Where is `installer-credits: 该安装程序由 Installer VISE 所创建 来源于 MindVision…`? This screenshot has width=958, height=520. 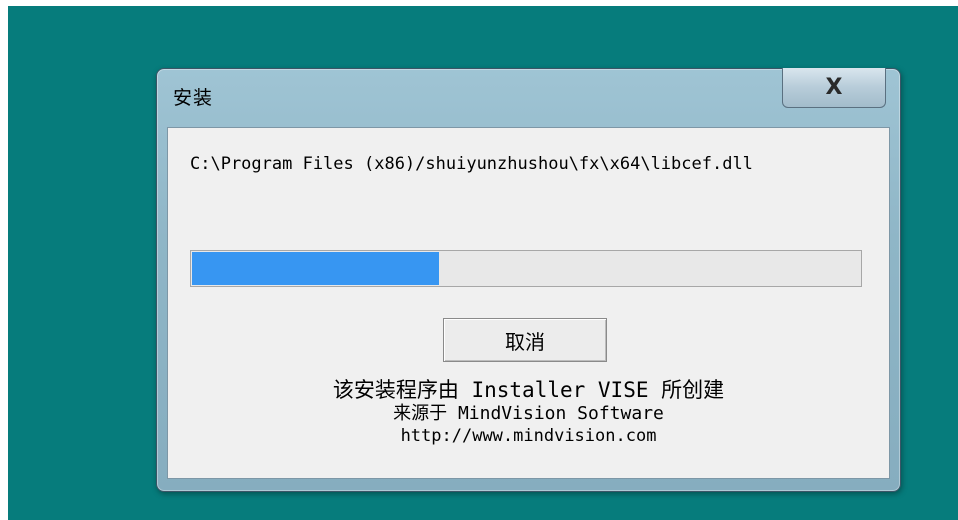
installer-credits: 该安装程序由 Installer VISE 所创建 来源于 MindVision… is located at coordinates (528, 412).